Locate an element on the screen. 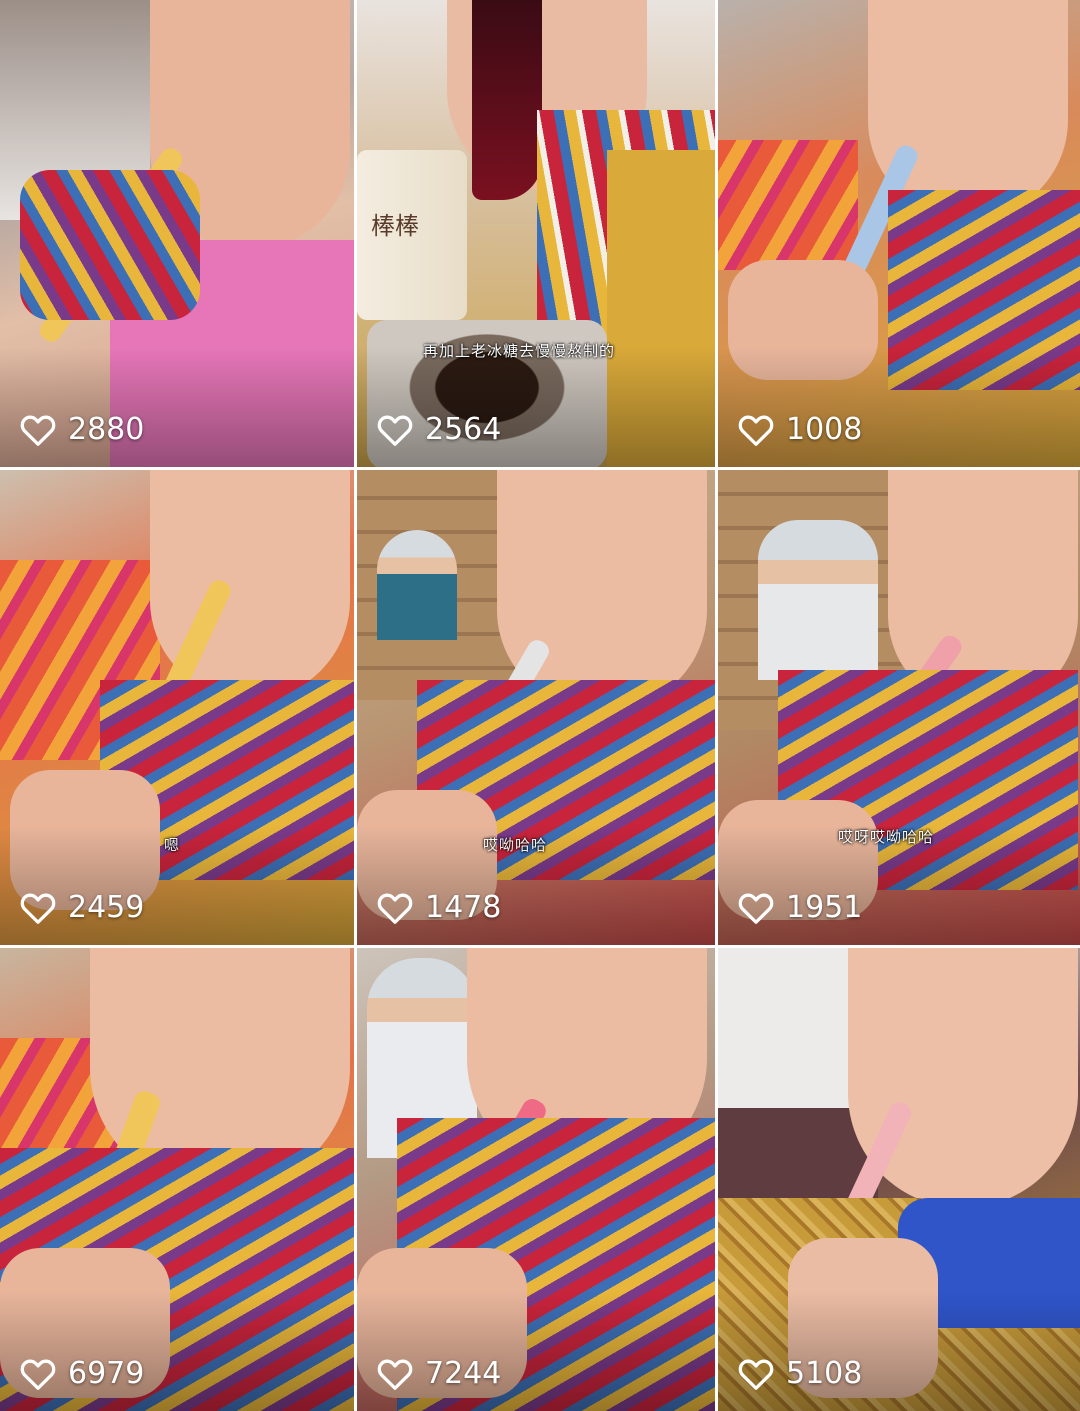 This screenshot has width=1080, height=1411. video-tile: 哎呦哈哈 1478 is located at coordinates (537, 709).